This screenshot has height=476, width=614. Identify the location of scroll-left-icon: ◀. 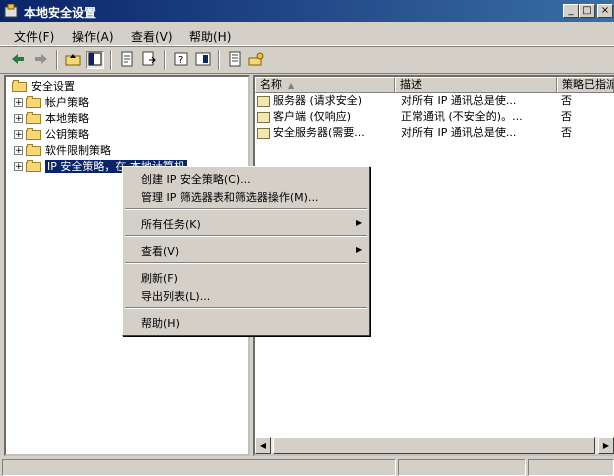
(263, 445).